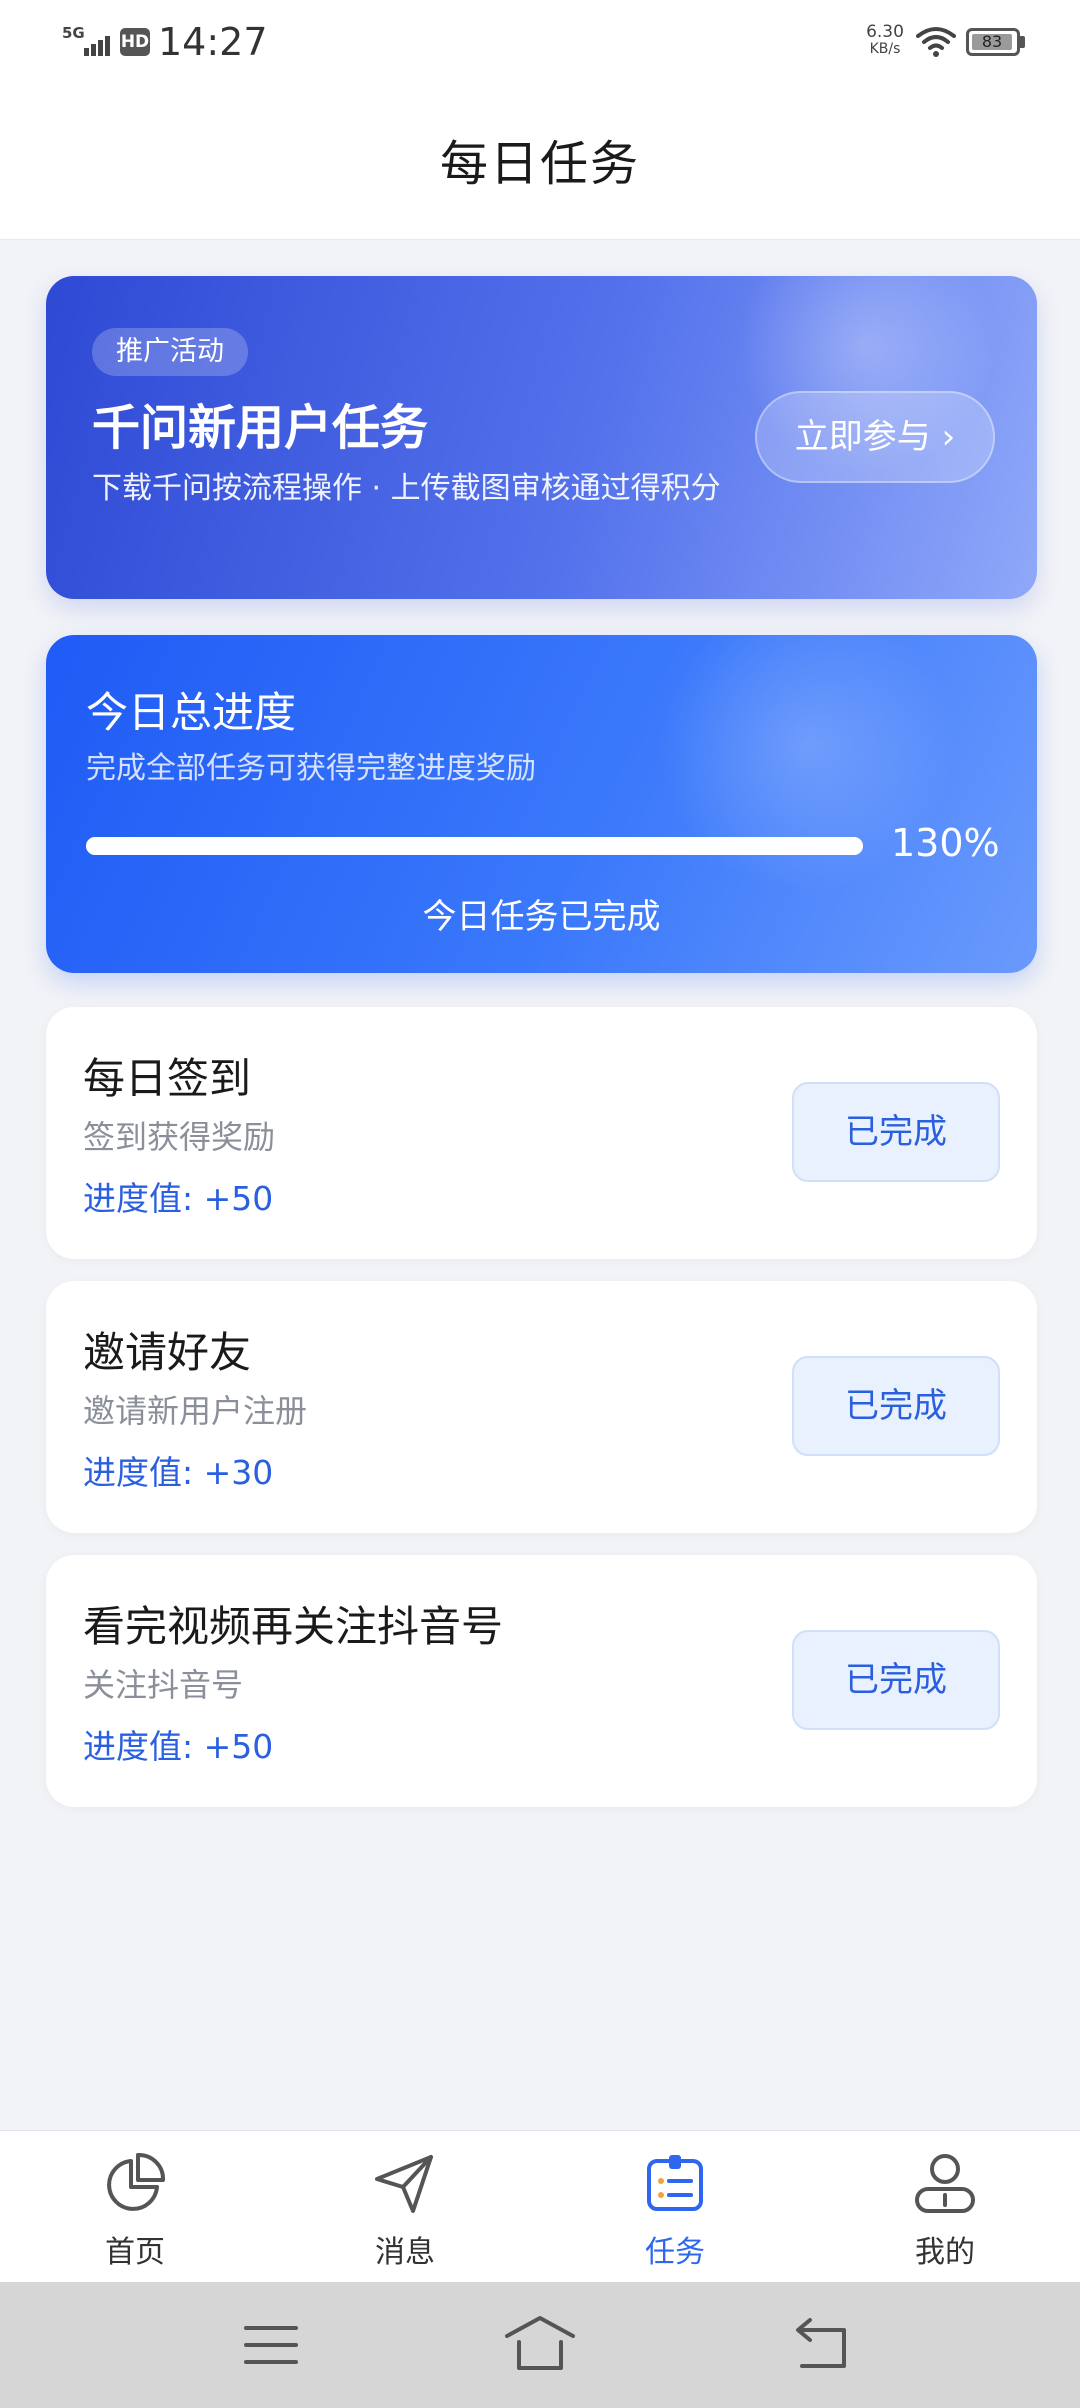 The width and height of the screenshot is (1080, 2408). What do you see at coordinates (541, 1681) in the screenshot?
I see `task-card-follow: 看完视频再关注抖音号 关注抖音号 进度值: +50 已完成` at bounding box center [541, 1681].